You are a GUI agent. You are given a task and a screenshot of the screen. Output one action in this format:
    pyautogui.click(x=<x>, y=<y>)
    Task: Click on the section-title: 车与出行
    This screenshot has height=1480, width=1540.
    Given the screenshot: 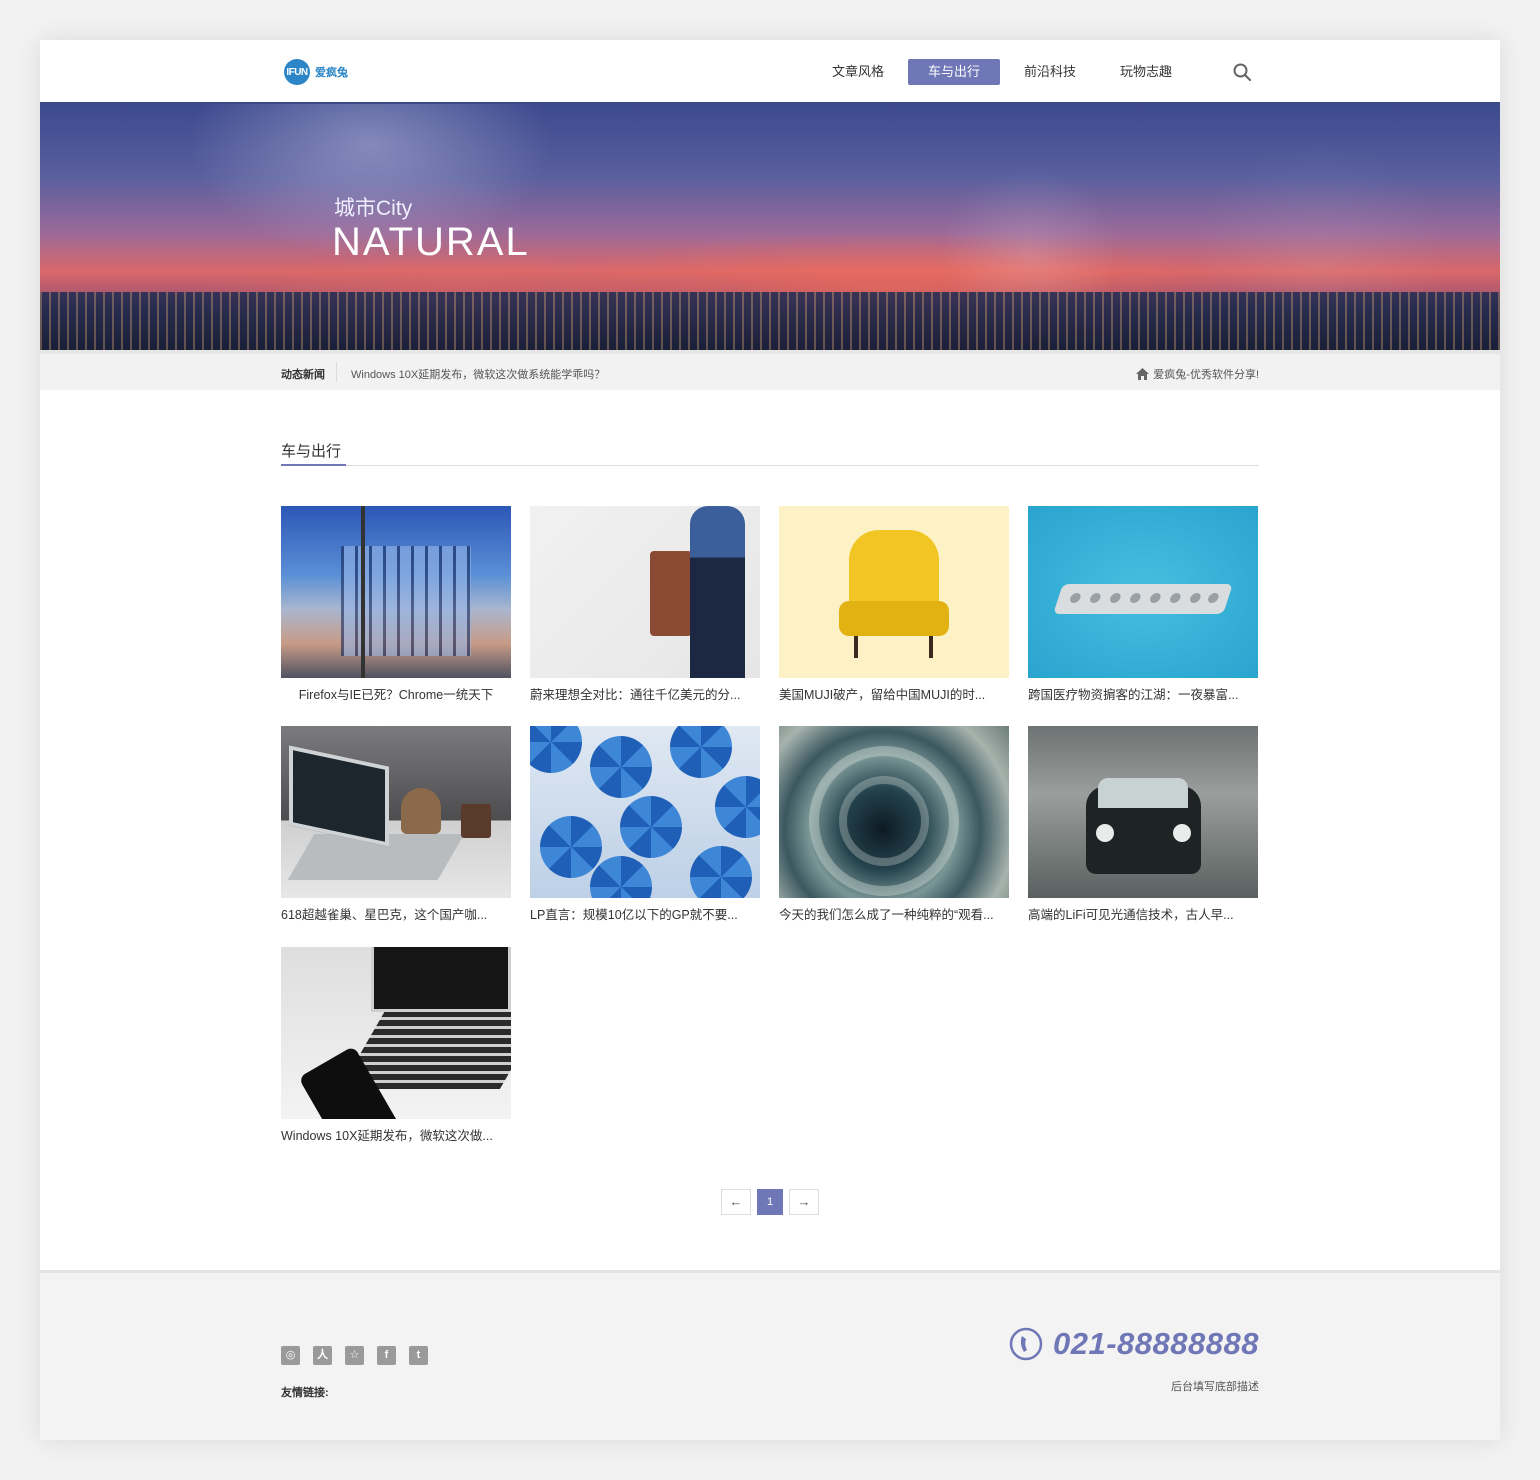 What is the action you would take?
    pyautogui.click(x=311, y=451)
    